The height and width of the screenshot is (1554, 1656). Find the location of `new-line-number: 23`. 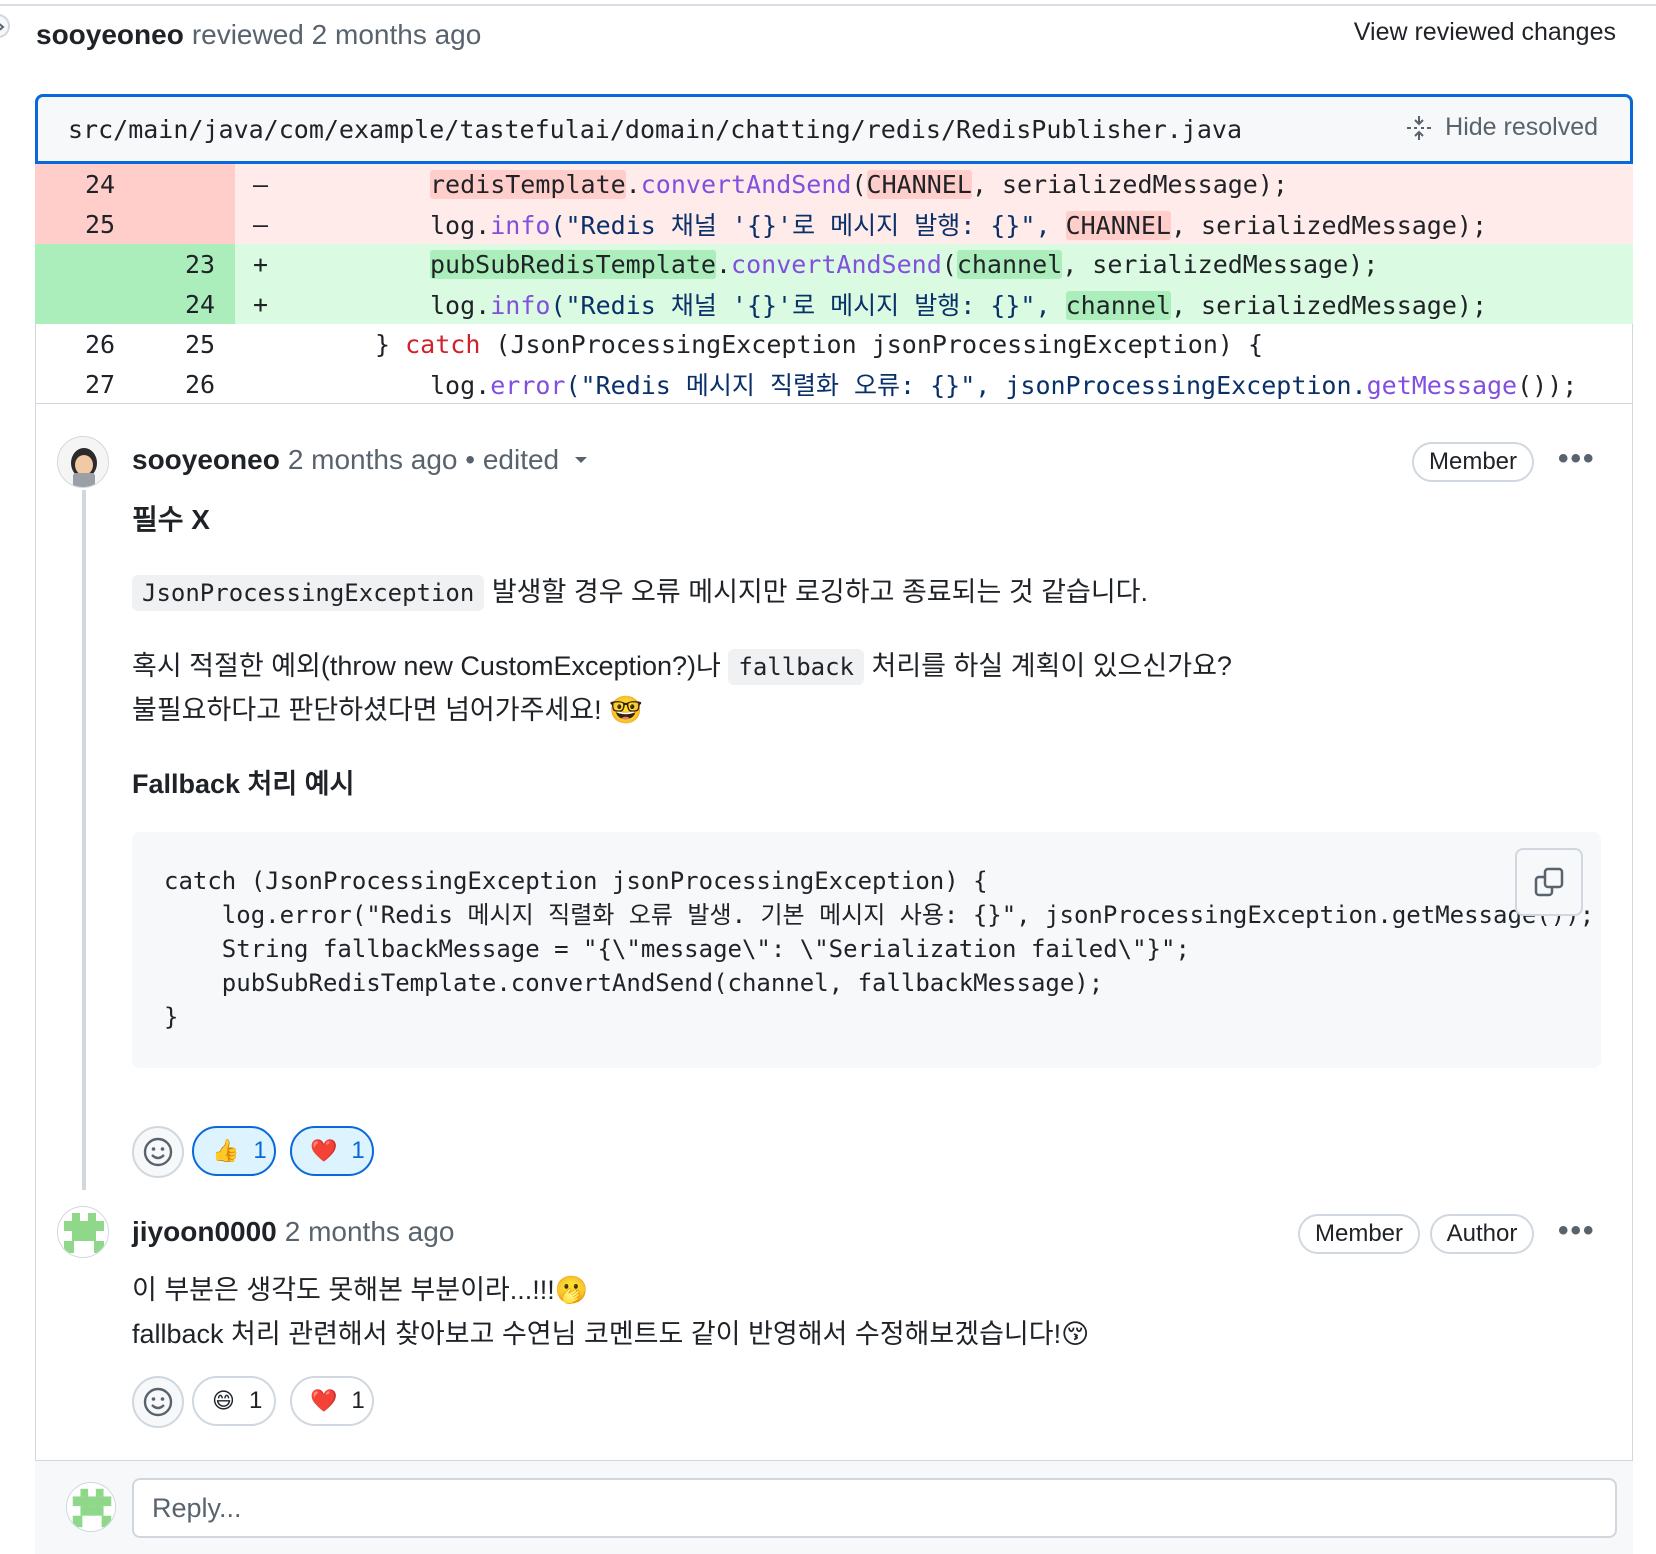

new-line-number: 23 is located at coordinates (210, 264).